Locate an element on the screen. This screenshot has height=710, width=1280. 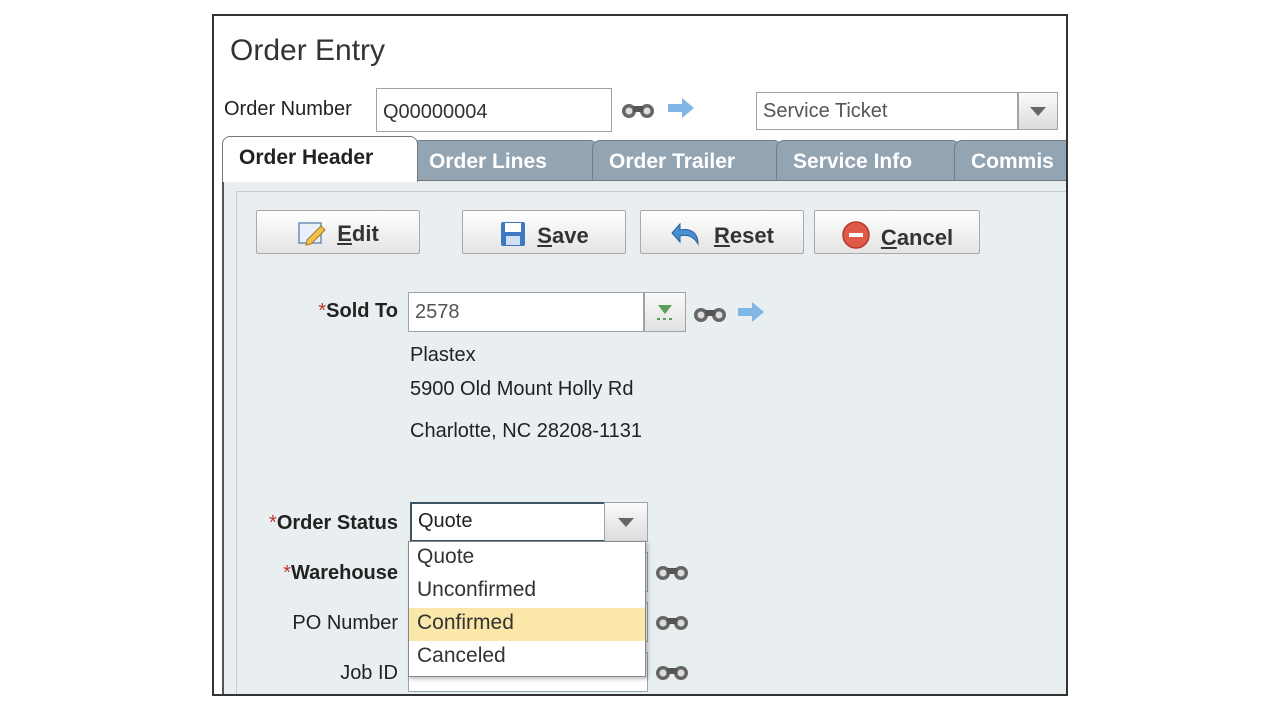
order-status-option-unconfirmed: Unconfirmed is located at coordinates (527, 591).